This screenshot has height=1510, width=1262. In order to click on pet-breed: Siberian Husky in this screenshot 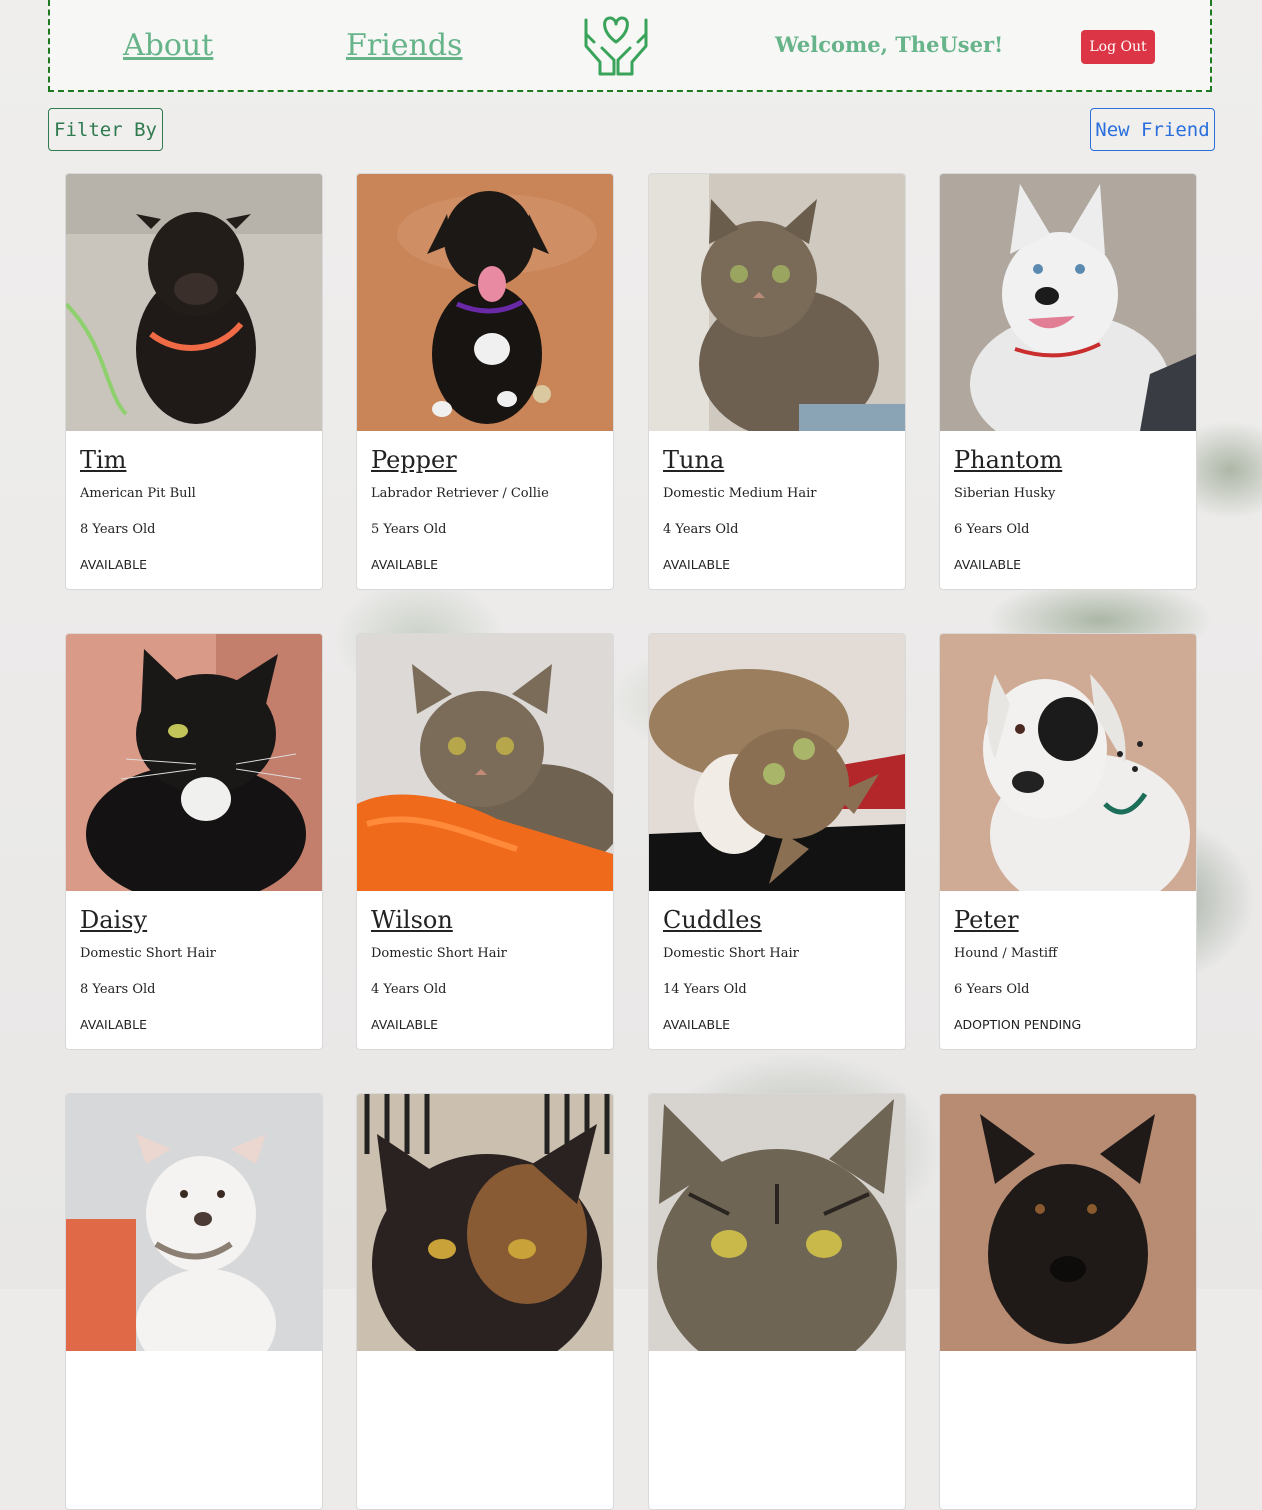, I will do `click(1005, 493)`.